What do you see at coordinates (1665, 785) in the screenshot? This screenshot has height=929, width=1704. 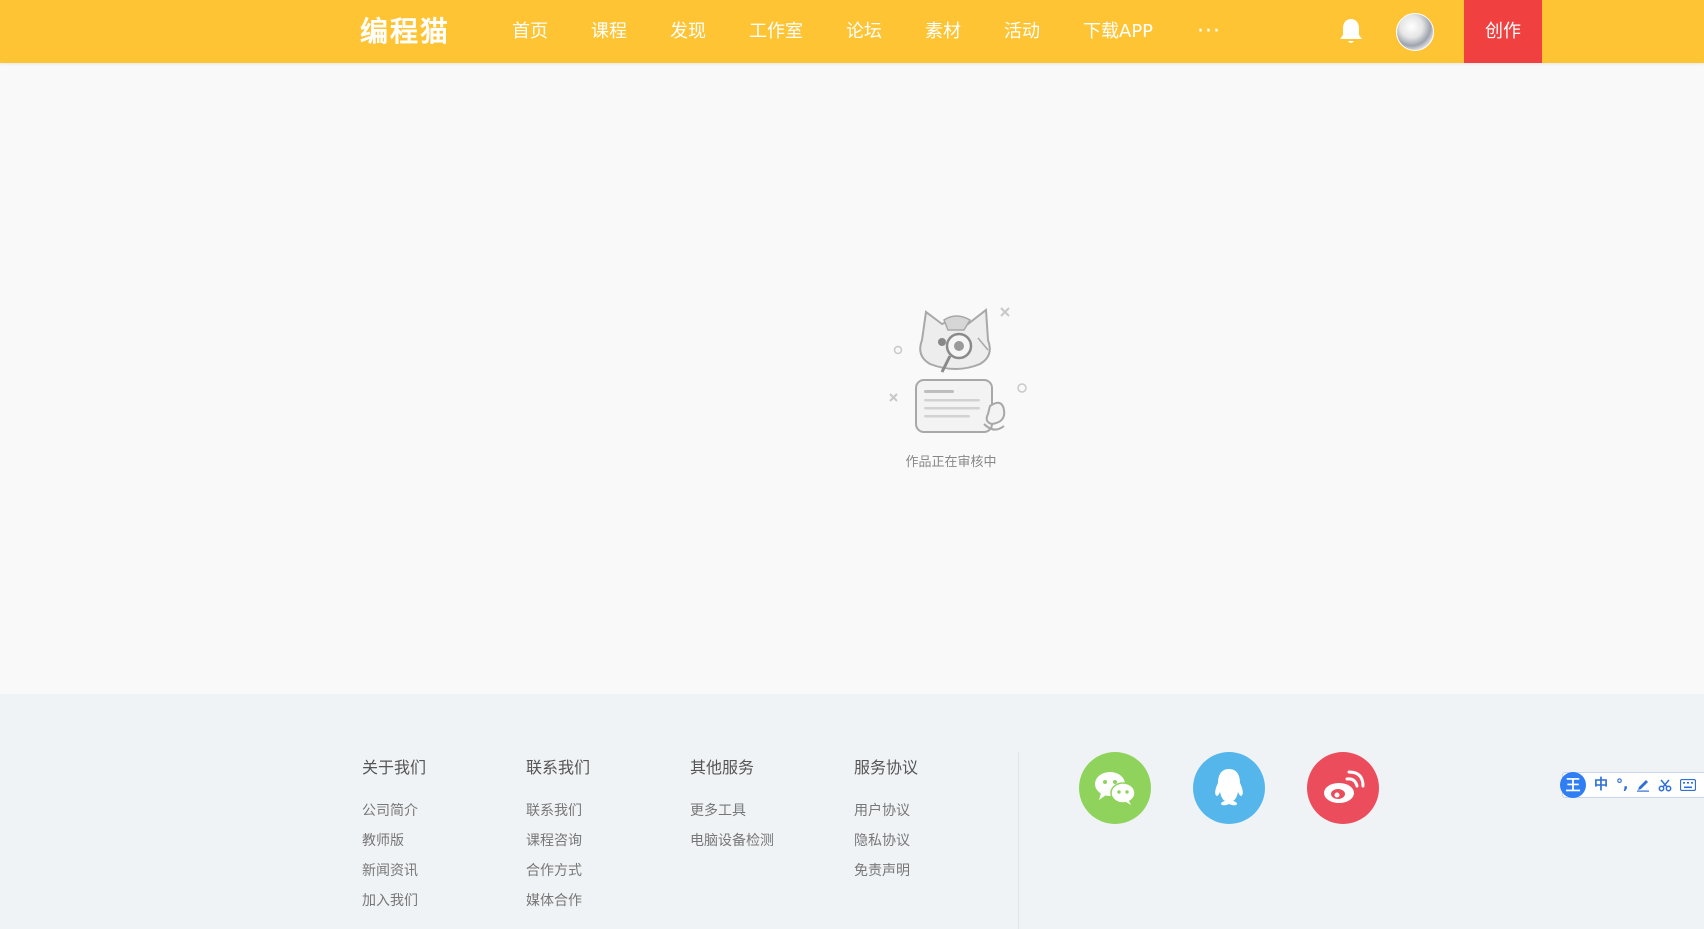 I see `scissors-icon` at bounding box center [1665, 785].